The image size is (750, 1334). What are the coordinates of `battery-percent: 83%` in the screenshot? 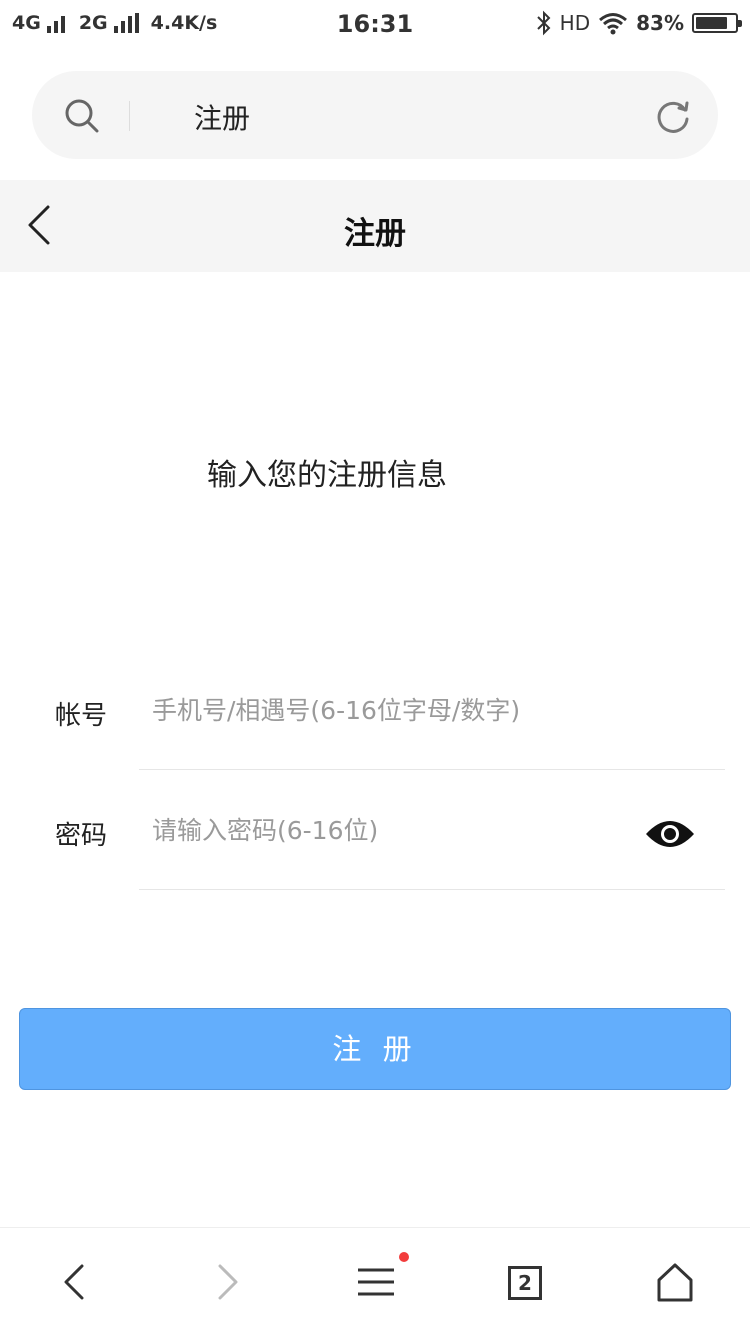 It's located at (660, 23).